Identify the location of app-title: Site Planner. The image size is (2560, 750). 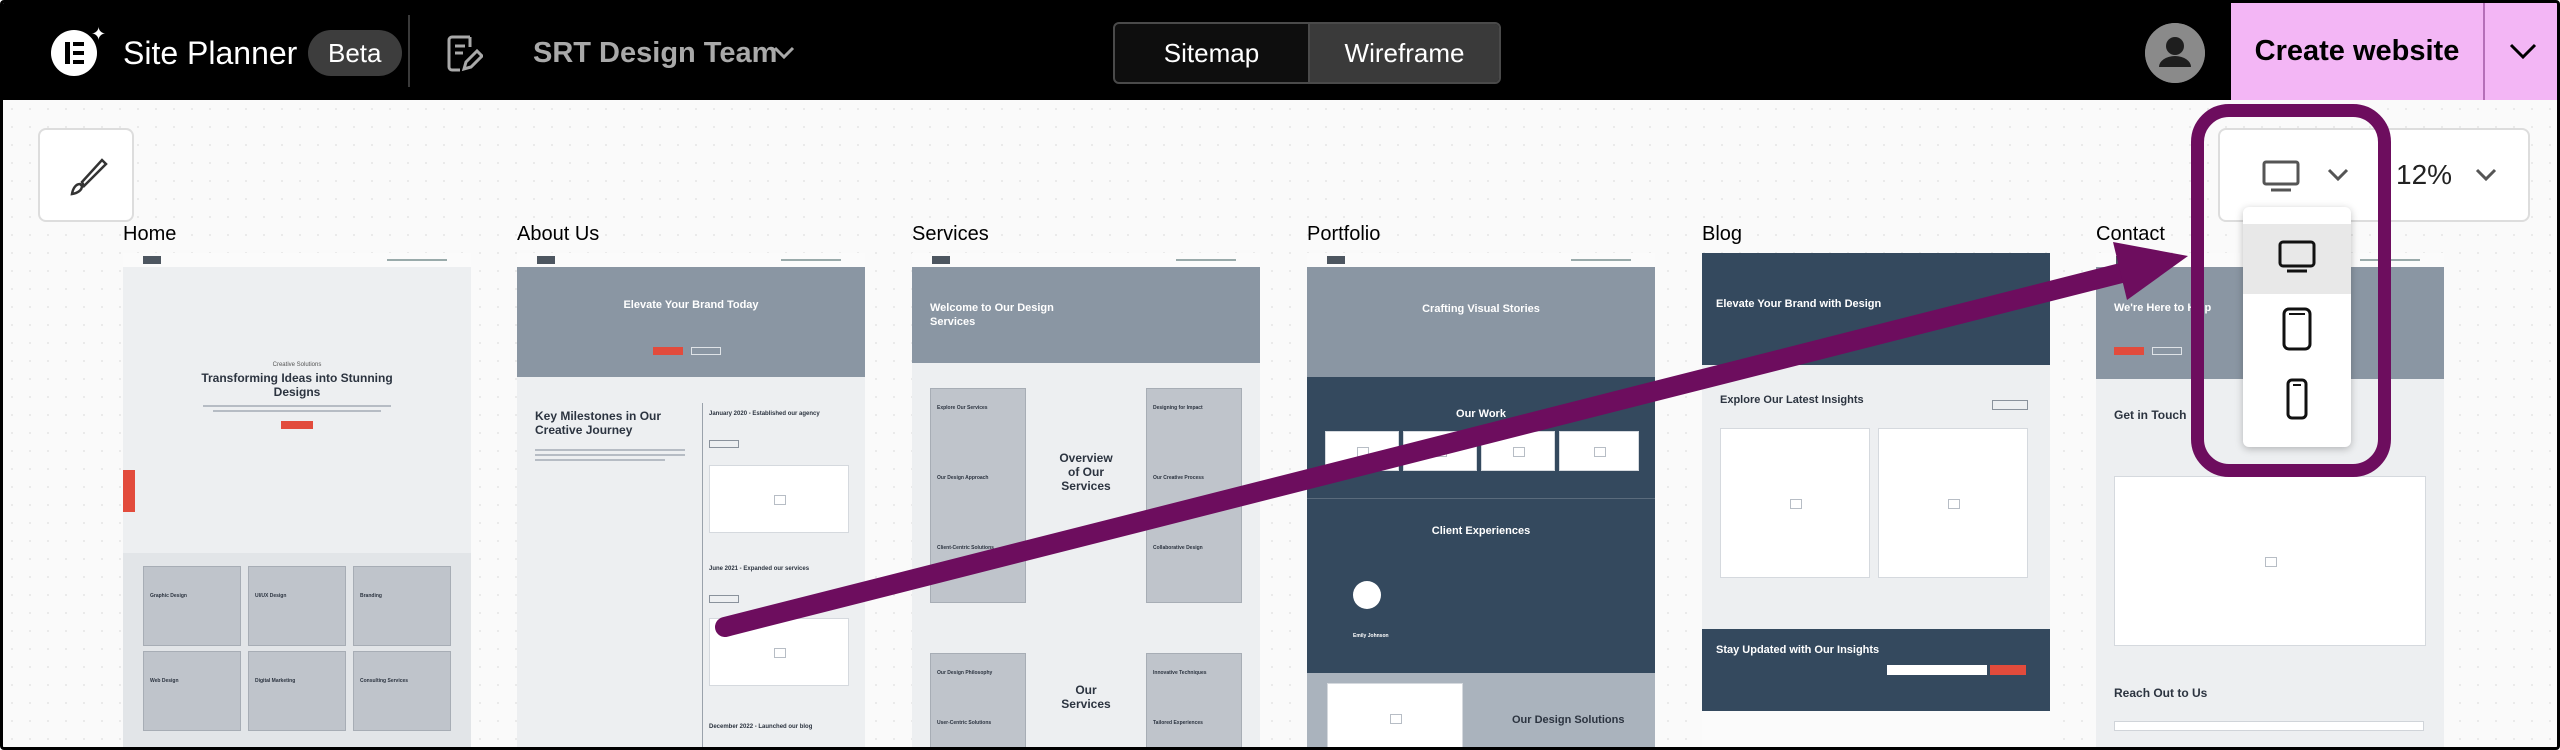
(210, 53).